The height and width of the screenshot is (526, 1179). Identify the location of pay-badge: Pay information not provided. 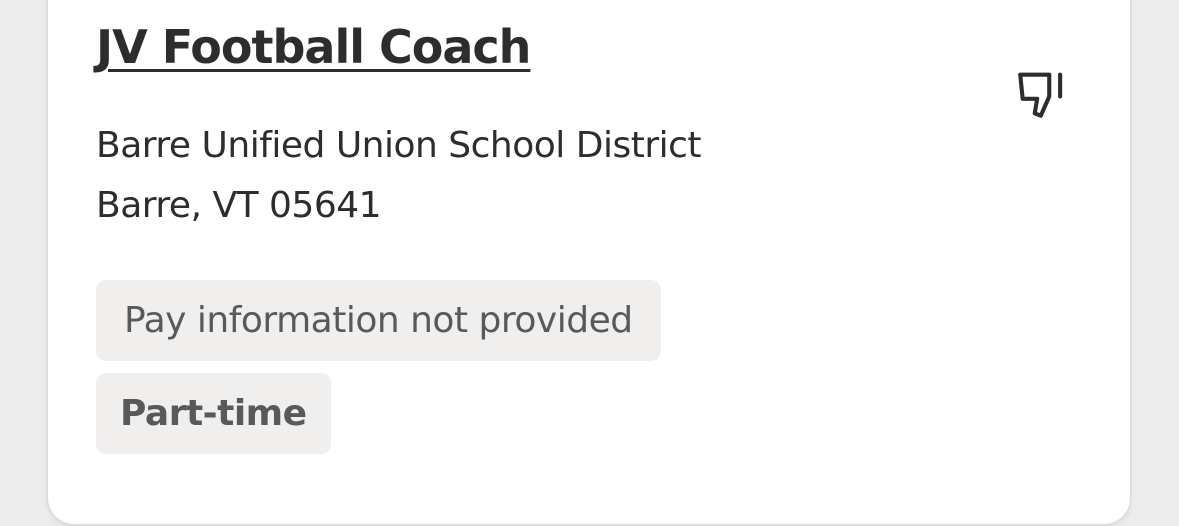
(378, 320).